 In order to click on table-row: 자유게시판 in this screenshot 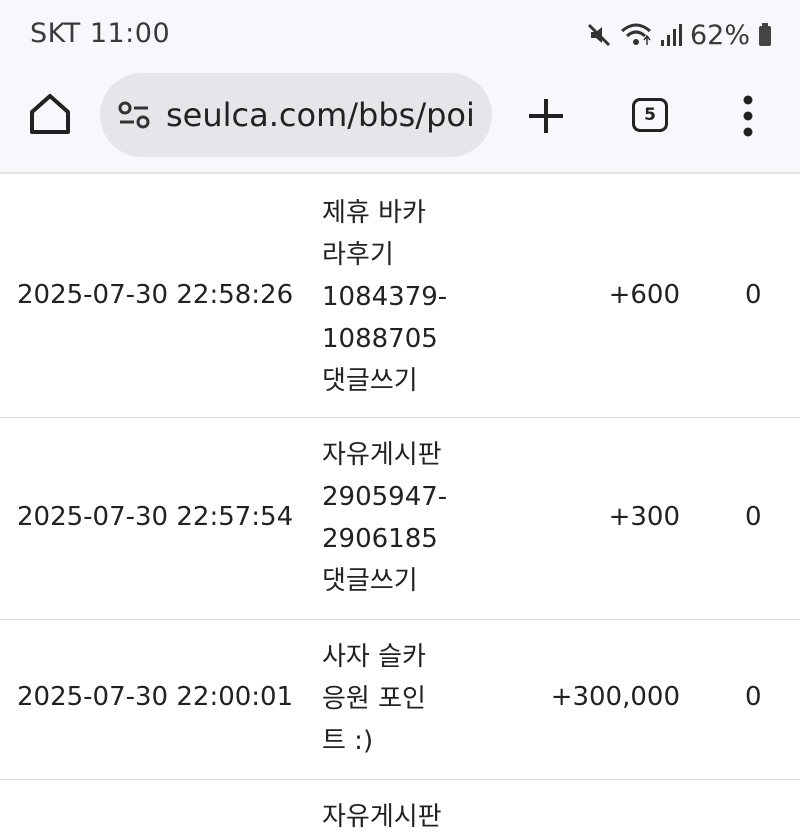, I will do `click(400, 810)`.